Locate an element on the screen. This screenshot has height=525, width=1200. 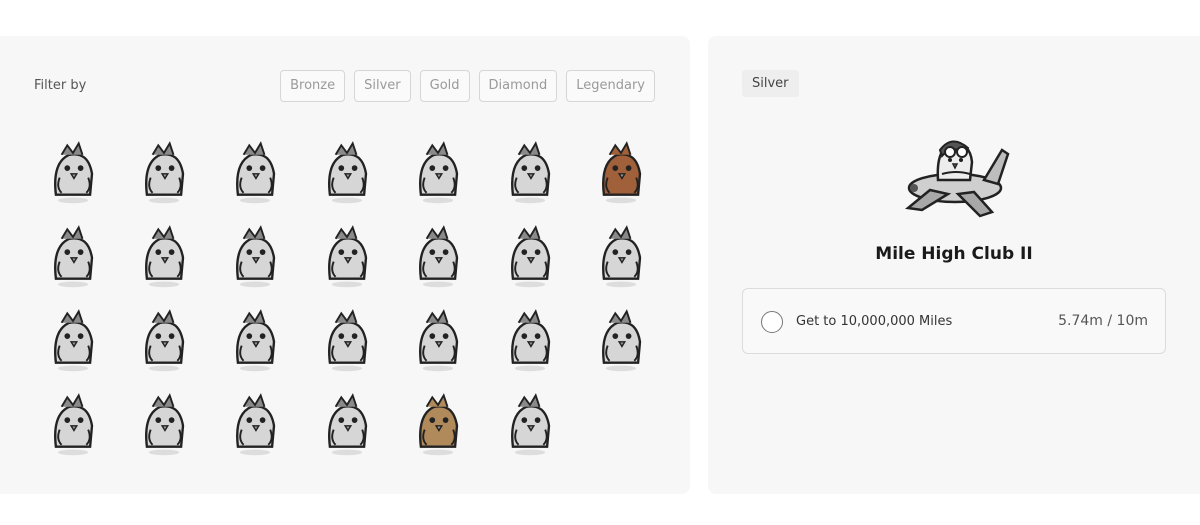
jar-bird-icon is located at coordinates (529, 422).